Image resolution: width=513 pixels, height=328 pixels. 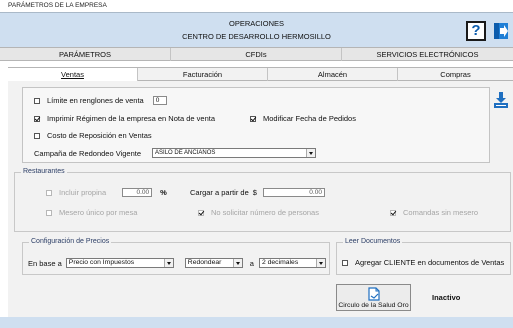 I want to click on incluir-checkbox, so click(x=49, y=192).